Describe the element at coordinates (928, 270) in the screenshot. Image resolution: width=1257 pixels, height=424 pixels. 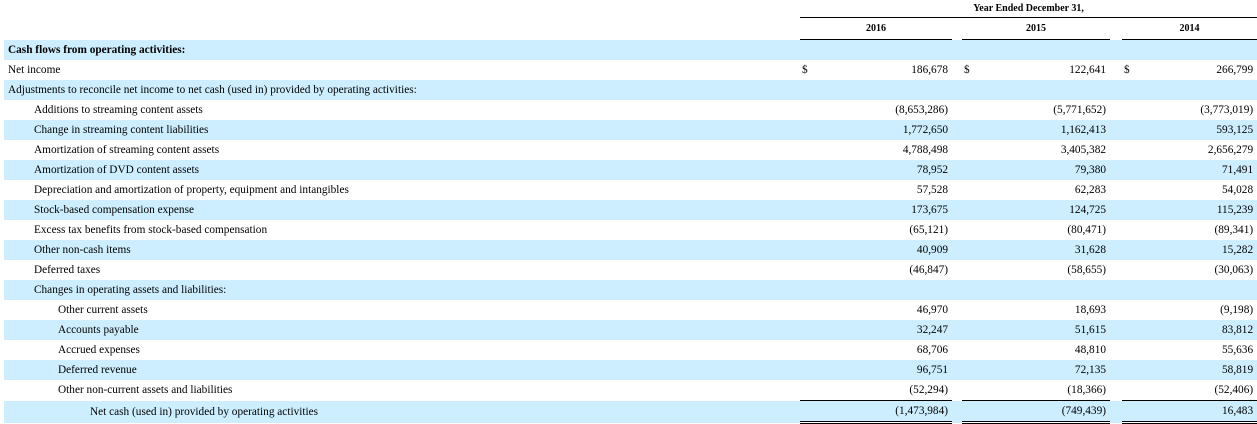
I see `row-value: (46,847)` at that location.